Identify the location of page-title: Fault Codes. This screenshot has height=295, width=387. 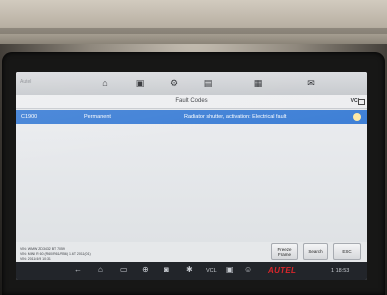
(191, 101).